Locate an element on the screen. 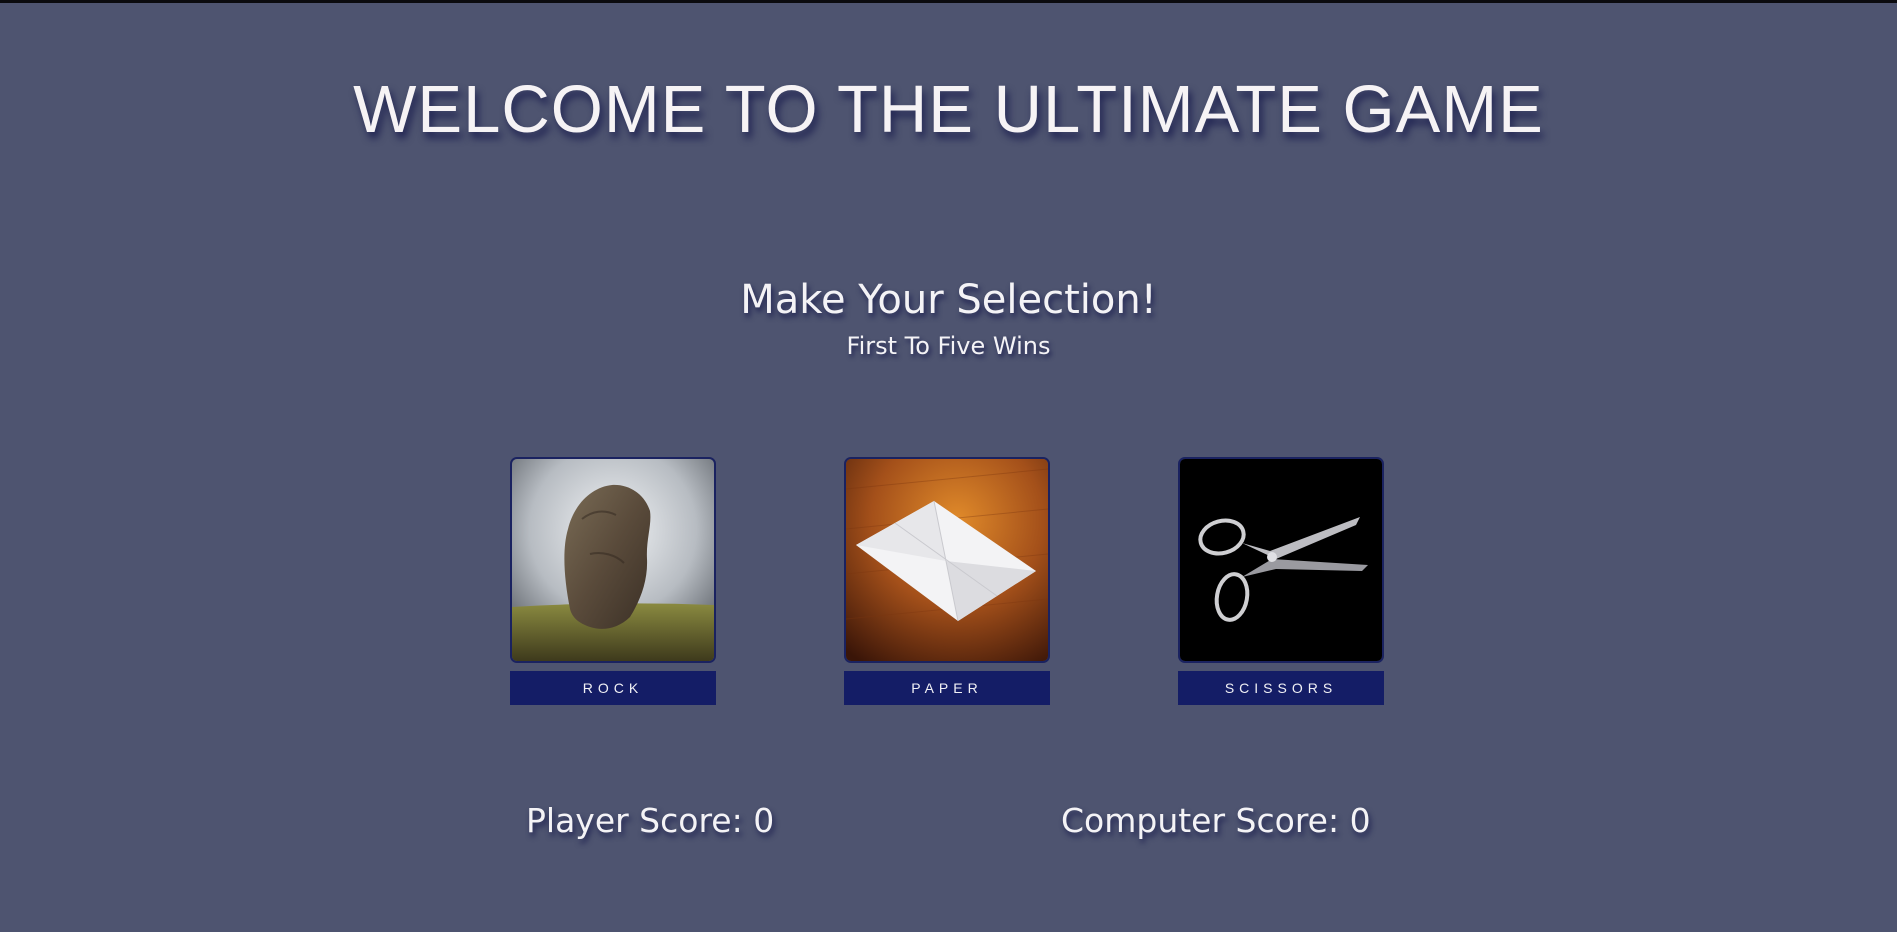  rules-text: First To Five Wins is located at coordinates (948, 346).